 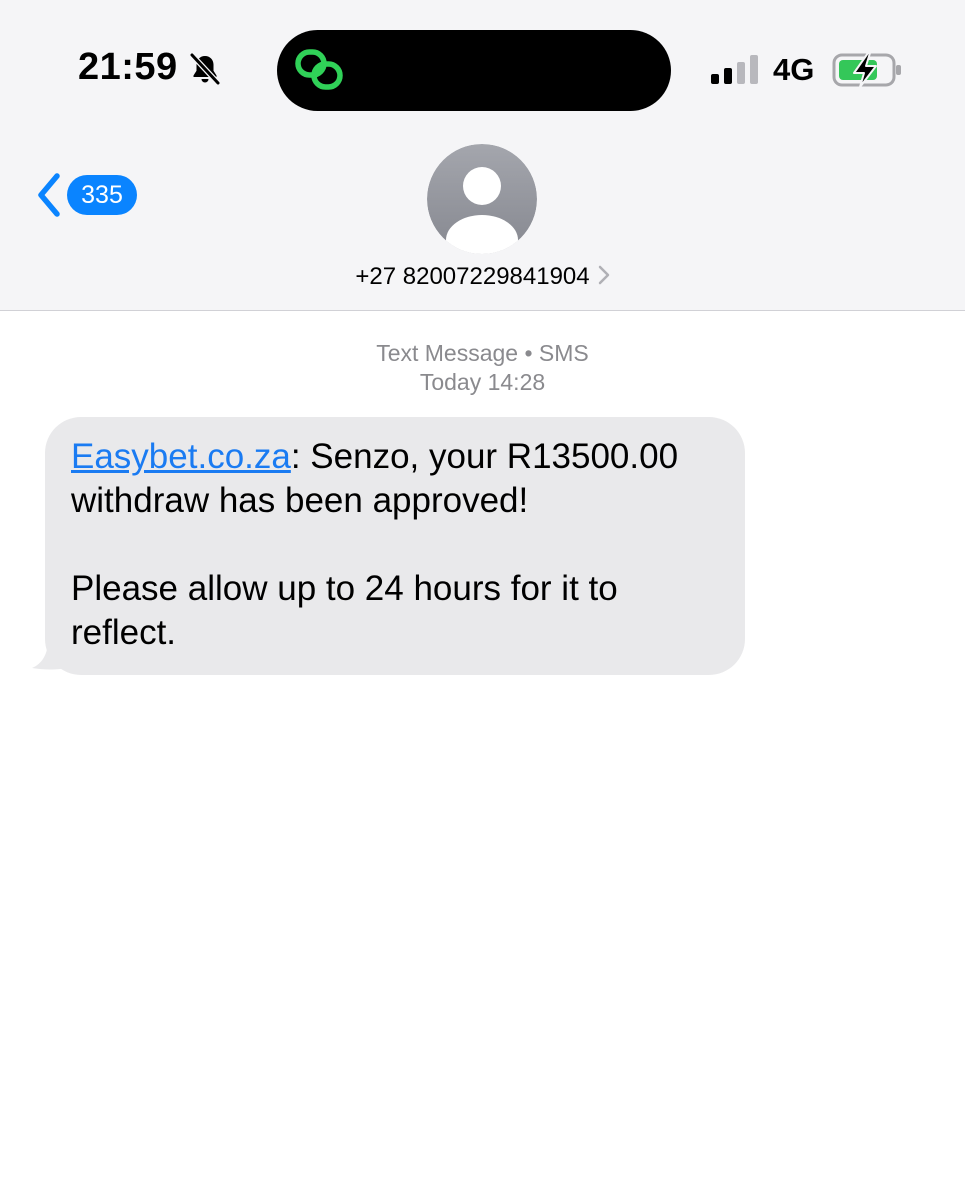 What do you see at coordinates (603, 275) in the screenshot?
I see `chevron-right-icon` at bounding box center [603, 275].